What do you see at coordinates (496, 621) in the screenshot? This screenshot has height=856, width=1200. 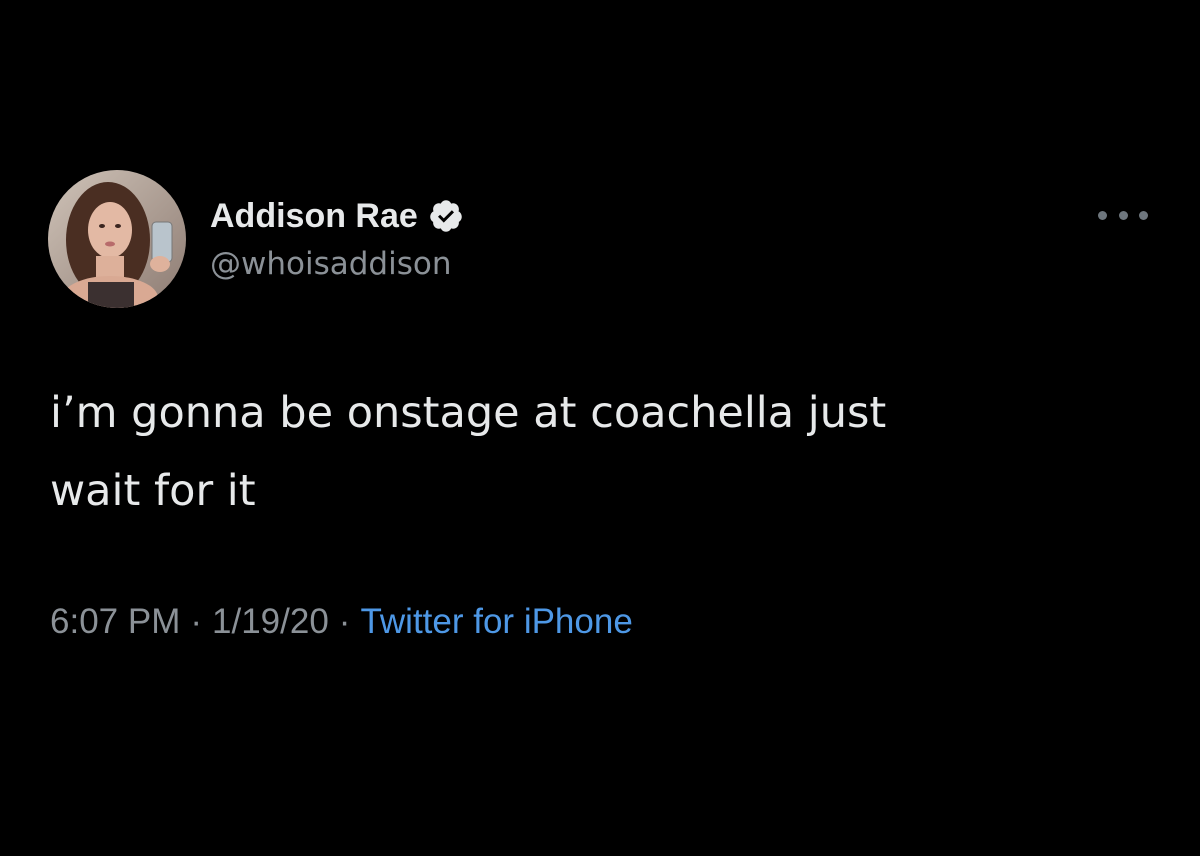 I see `tweet-source-link: Twitter for iPhone` at bounding box center [496, 621].